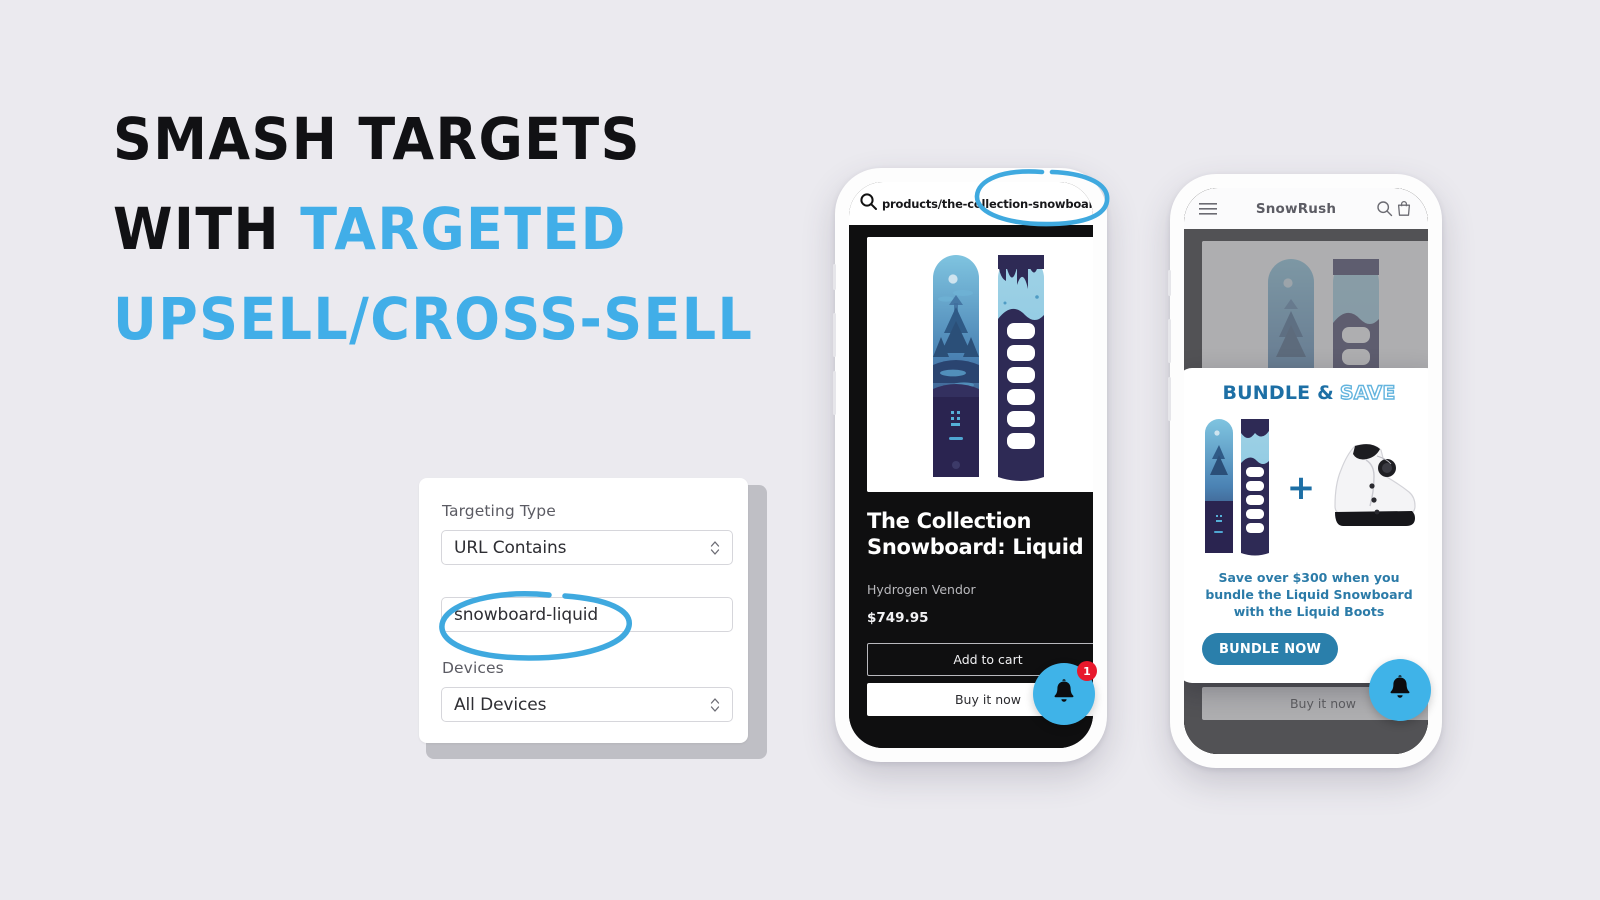 Image resolution: width=1600 pixels, height=900 pixels. Describe the element at coordinates (207, 228) in the screenshot. I see `headline-line-2-plain: with` at that location.